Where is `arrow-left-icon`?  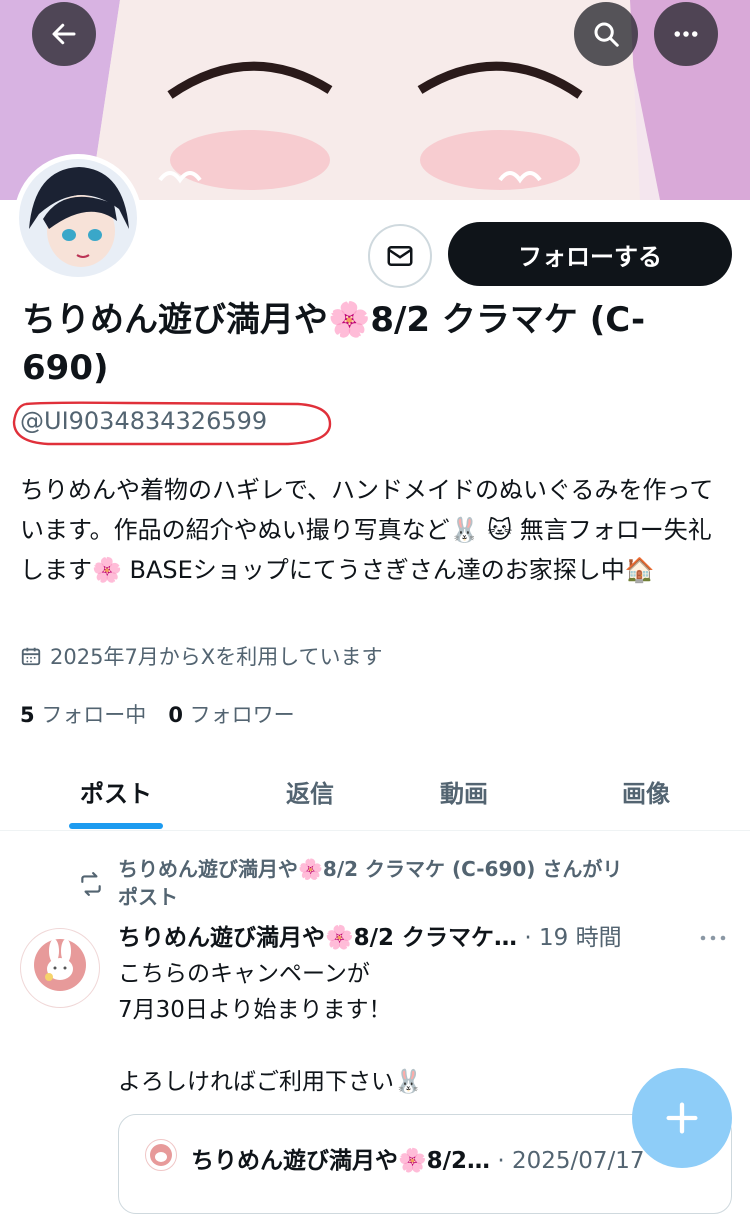 arrow-left-icon is located at coordinates (64, 34).